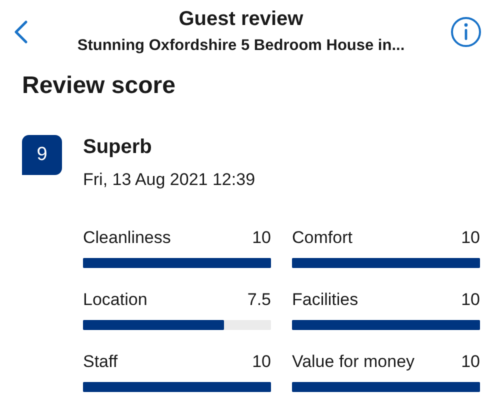 Image resolution: width=500 pixels, height=410 pixels. Describe the element at coordinates (115, 300) in the screenshot. I see `category-name: Location` at that location.